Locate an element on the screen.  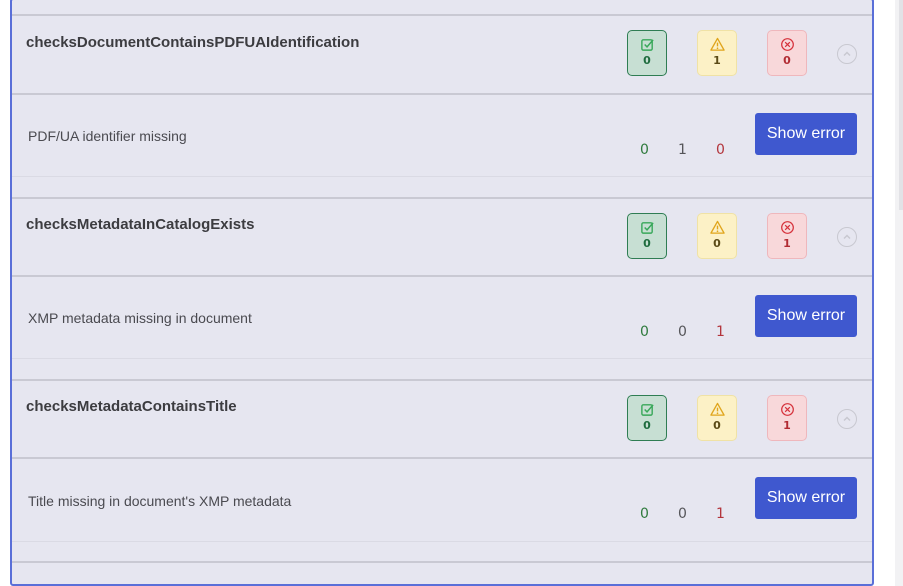
warnings-count: 1 is located at coordinates (717, 60).